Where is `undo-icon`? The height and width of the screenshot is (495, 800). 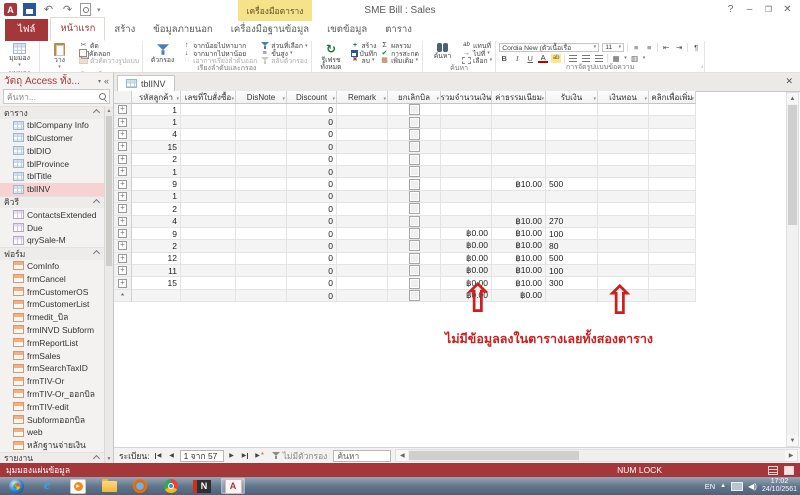 undo-icon is located at coordinates (48, 9).